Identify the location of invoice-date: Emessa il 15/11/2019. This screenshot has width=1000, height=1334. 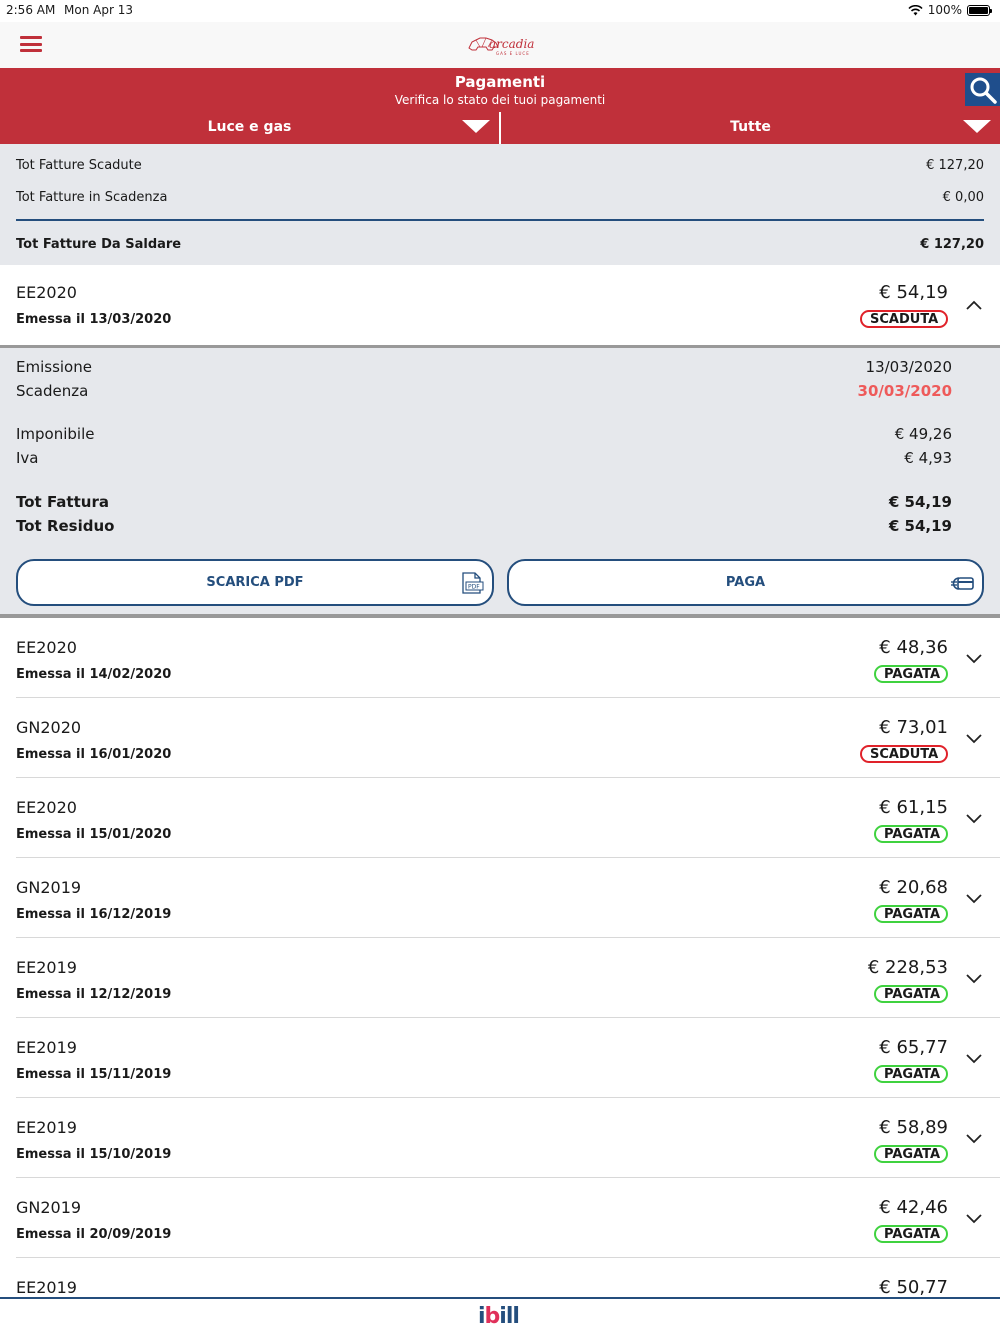
(94, 1074).